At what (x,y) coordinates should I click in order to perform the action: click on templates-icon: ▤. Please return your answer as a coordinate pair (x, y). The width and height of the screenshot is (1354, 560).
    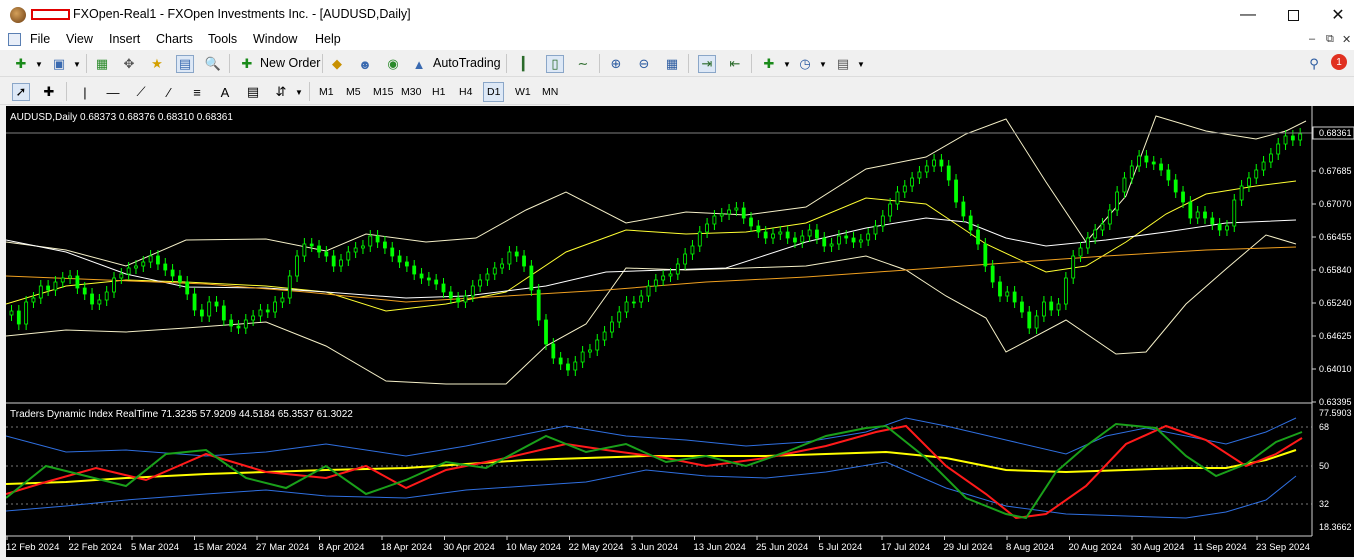
    Looking at the image, I should click on (843, 64).